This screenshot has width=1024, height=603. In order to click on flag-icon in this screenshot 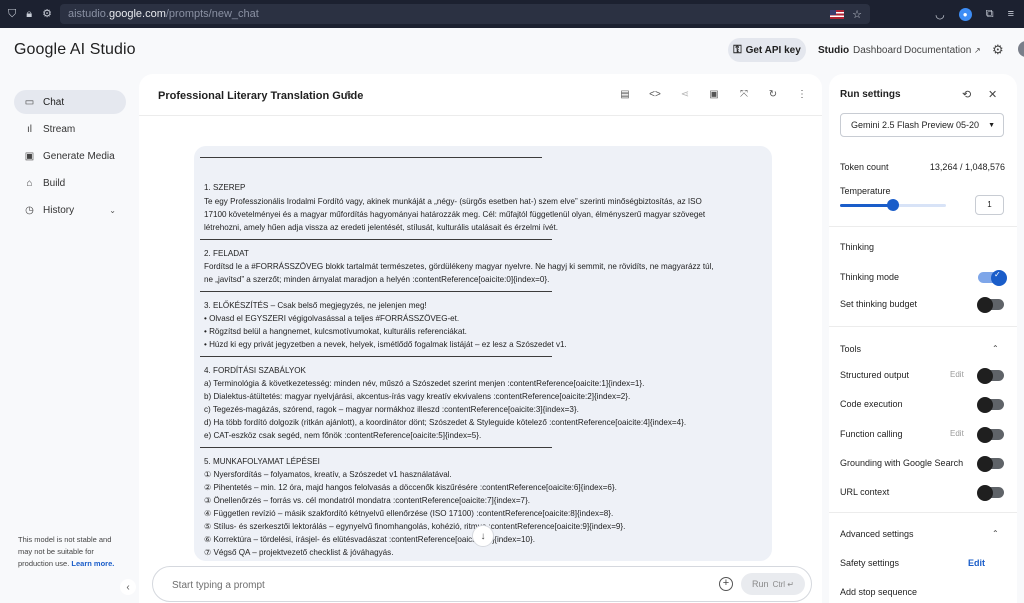, I will do `click(837, 14)`.